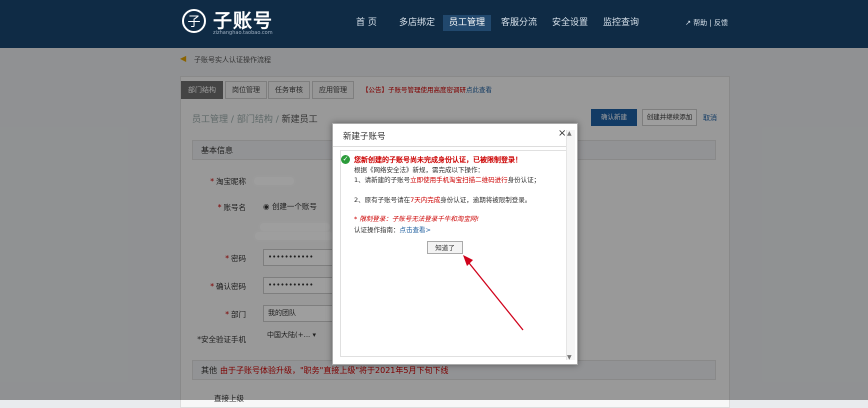 This screenshot has width=868, height=408. What do you see at coordinates (443, 200) in the screenshot?
I see `modal-line-3: 2、原有子账号请在7天内完成身份认证，逾期将被限制登录。` at bounding box center [443, 200].